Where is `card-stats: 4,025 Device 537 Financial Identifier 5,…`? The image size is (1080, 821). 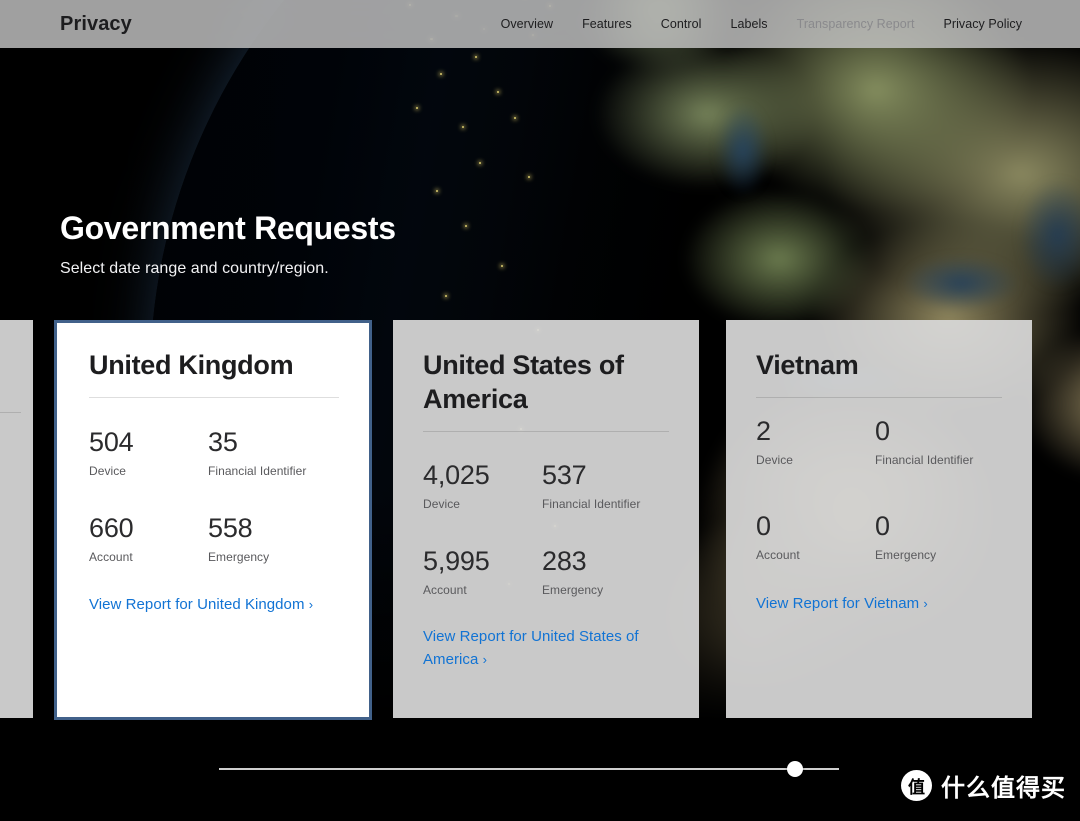 card-stats: 4,025 Device 537 Financial Identifier 5,… is located at coordinates (546, 529).